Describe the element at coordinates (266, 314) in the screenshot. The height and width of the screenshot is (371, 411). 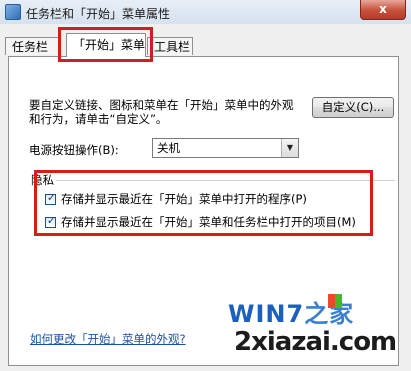
I see `watermark-logo-text: WIN7` at that location.